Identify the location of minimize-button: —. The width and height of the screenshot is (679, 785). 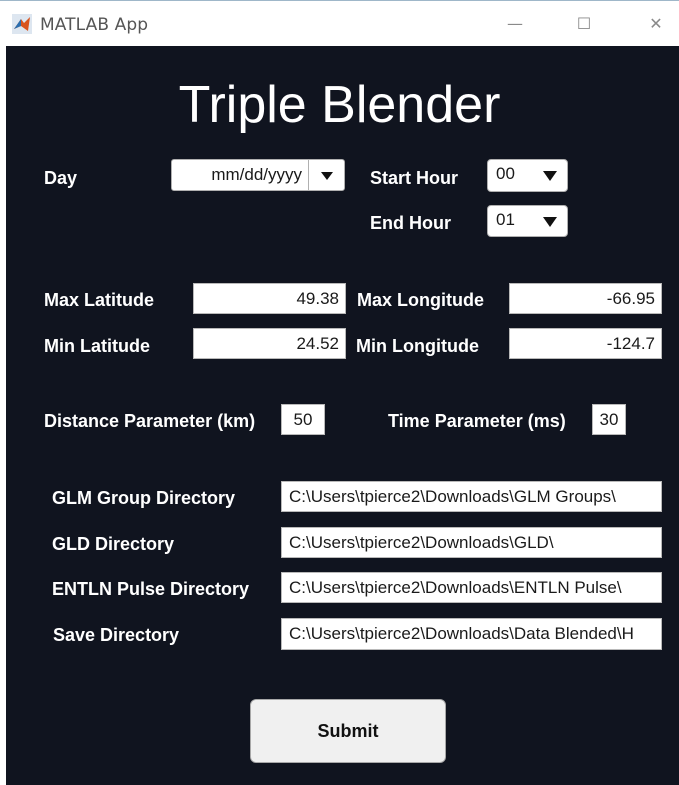
(515, 24).